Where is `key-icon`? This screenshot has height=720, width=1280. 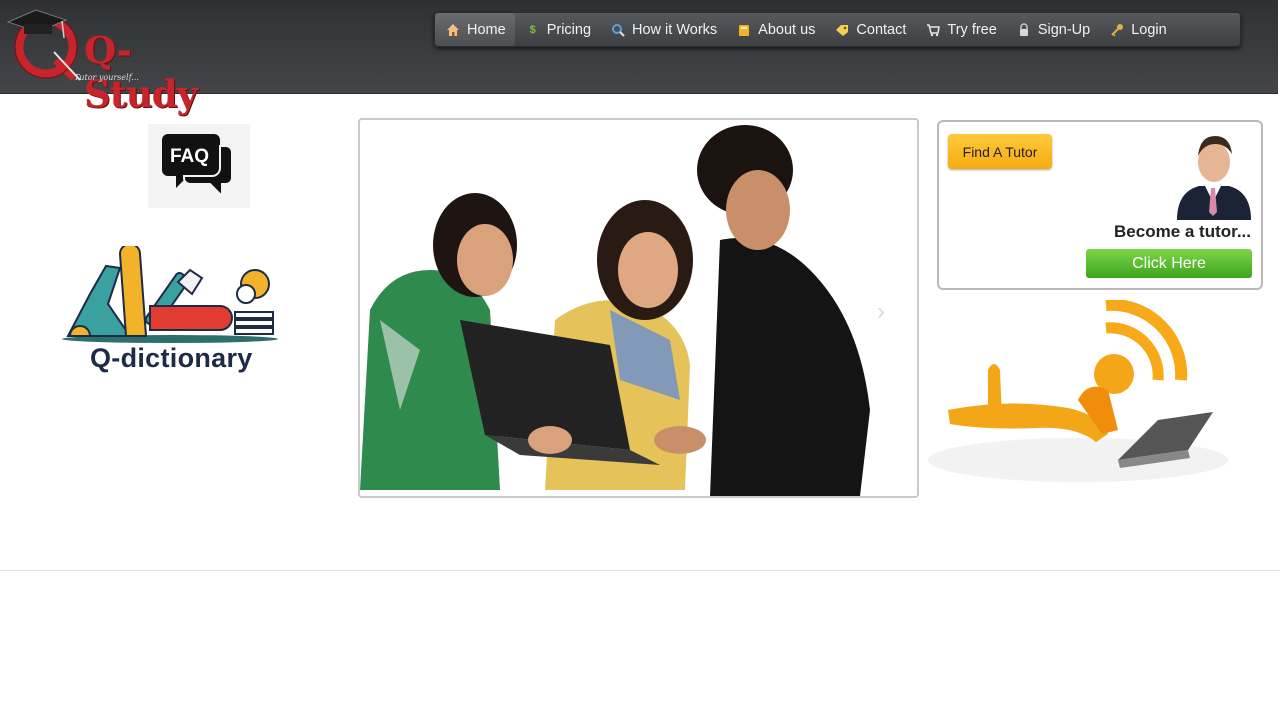
key-icon is located at coordinates (1117, 30).